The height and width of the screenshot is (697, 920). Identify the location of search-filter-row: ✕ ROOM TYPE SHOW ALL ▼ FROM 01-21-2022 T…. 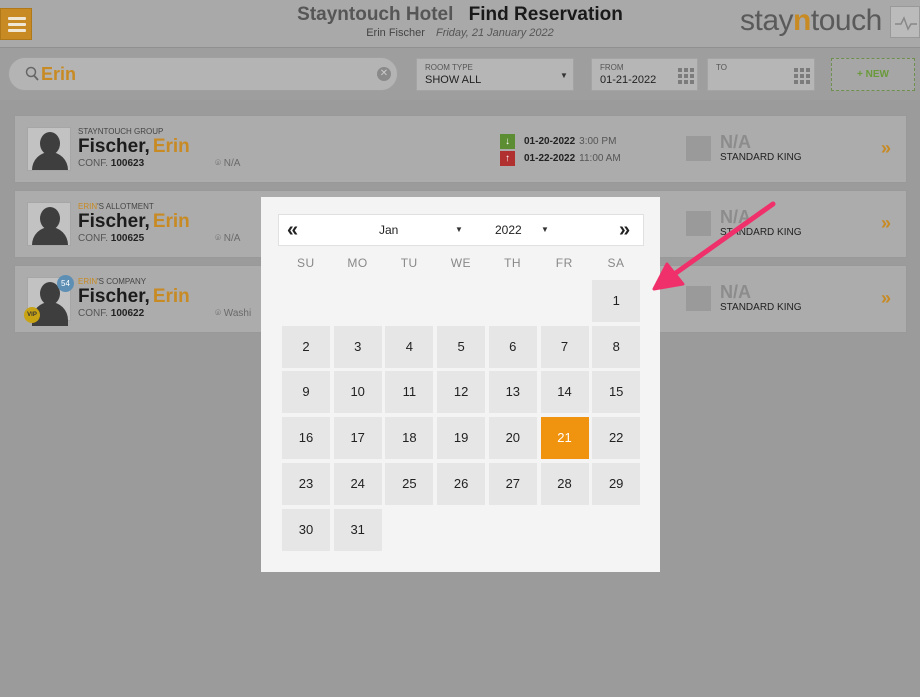
(460, 74).